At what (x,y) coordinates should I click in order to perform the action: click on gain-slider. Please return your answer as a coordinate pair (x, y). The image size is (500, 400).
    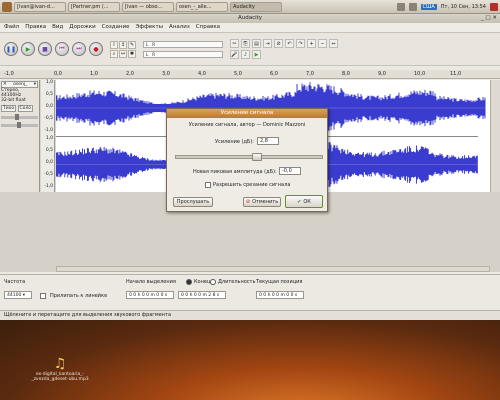
    Looking at the image, I should click on (19, 117).